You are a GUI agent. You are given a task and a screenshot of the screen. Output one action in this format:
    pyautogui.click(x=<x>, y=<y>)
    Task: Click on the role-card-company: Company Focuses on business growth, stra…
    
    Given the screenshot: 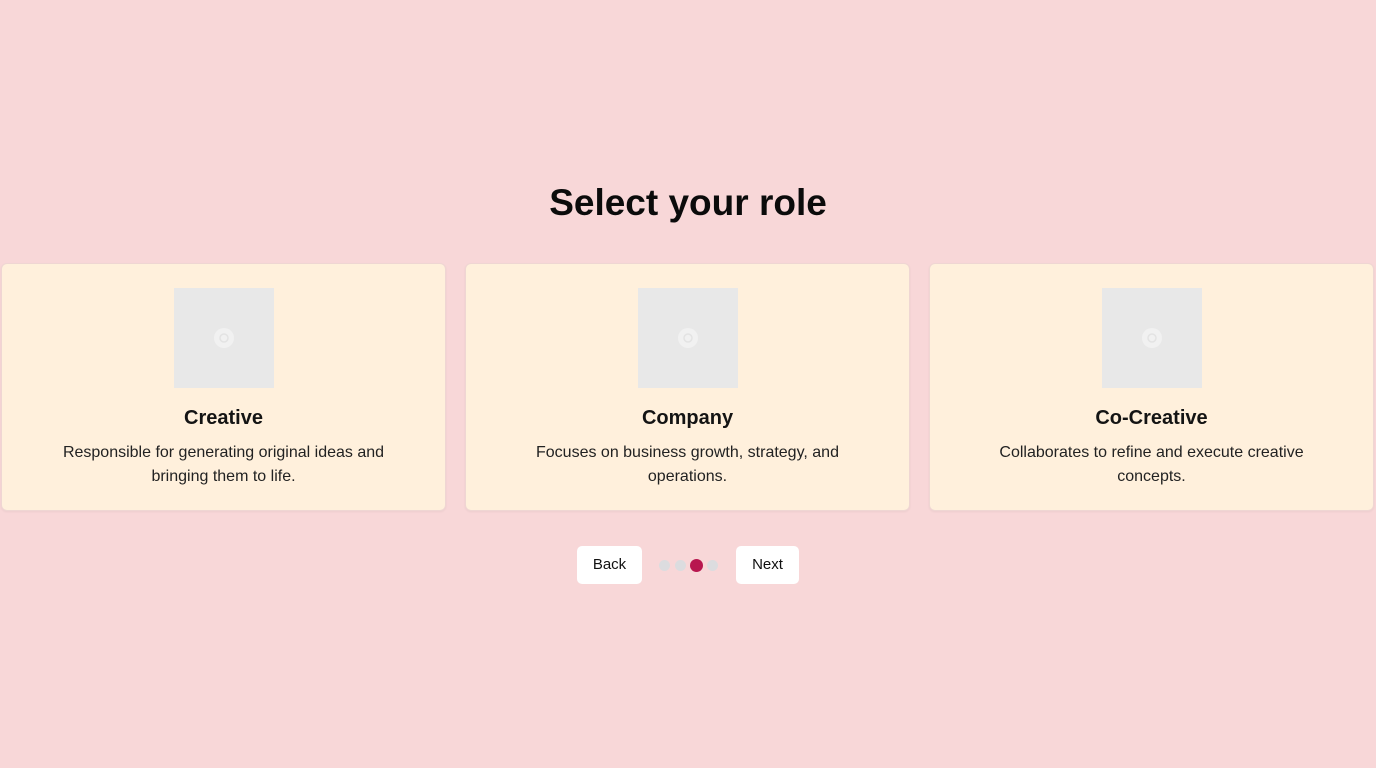 What is the action you would take?
    pyautogui.click(x=687, y=387)
    